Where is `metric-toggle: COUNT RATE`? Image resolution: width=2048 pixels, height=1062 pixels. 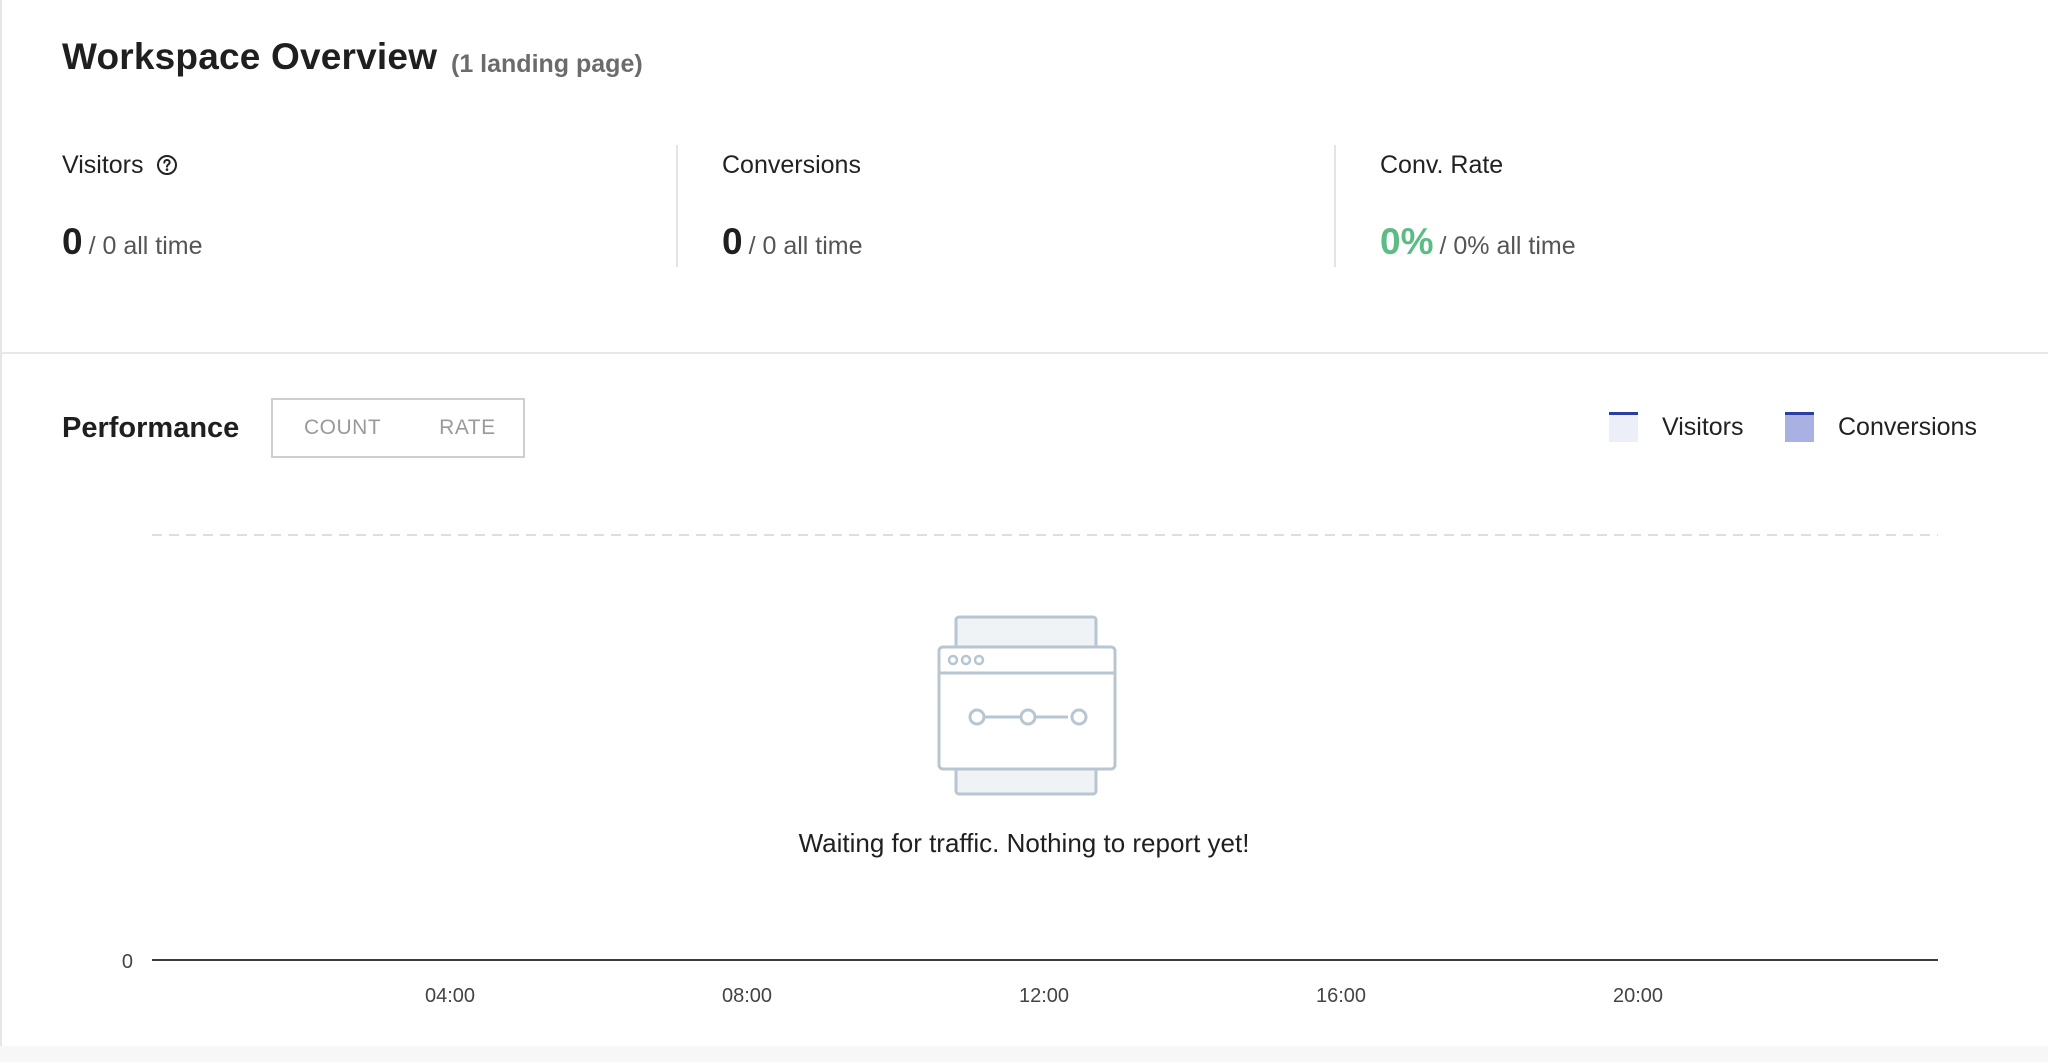
metric-toggle: COUNT RATE is located at coordinates (398, 428).